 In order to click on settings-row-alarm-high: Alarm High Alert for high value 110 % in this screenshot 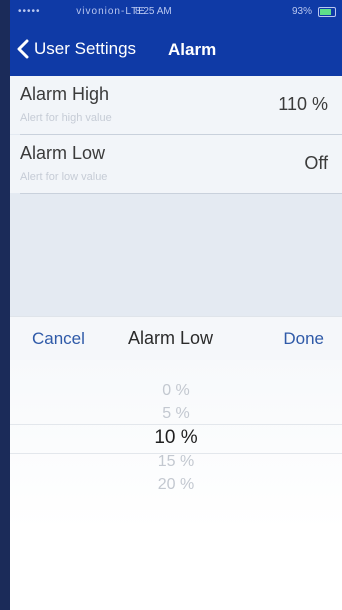, I will do `click(176, 105)`.